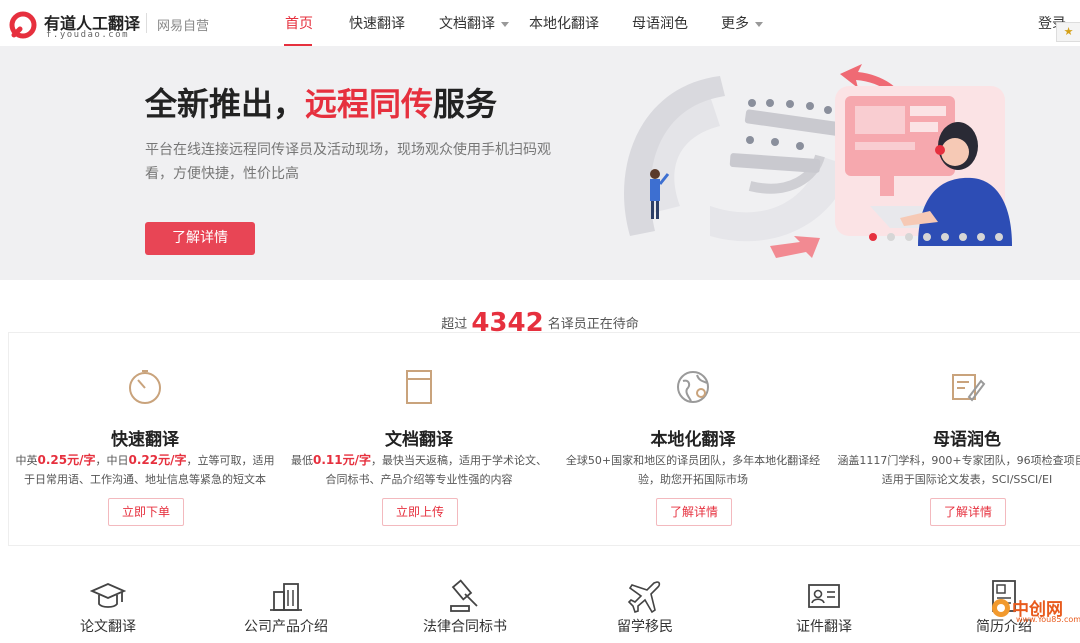  What do you see at coordinates (540, 608) in the screenshot?
I see `category-row: 论文翻译 公司产品介绍 法律合同标书 留学移民 证件翻译 简历介绍` at bounding box center [540, 608].